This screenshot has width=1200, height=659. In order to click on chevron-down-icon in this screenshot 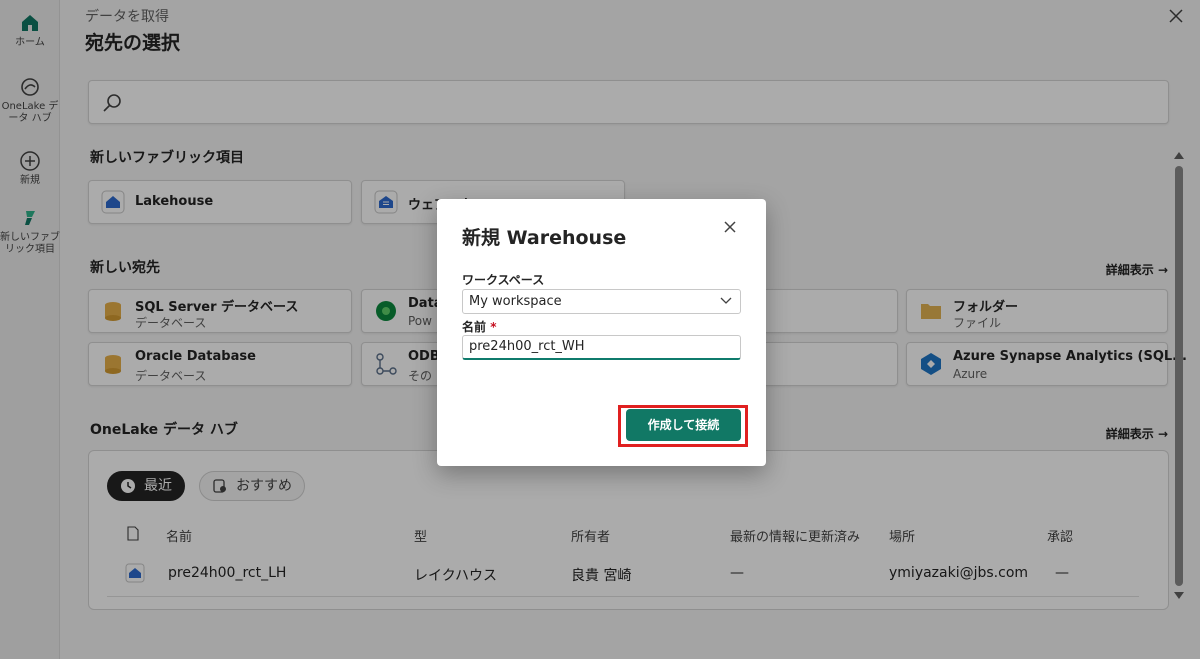, I will do `click(726, 300)`.